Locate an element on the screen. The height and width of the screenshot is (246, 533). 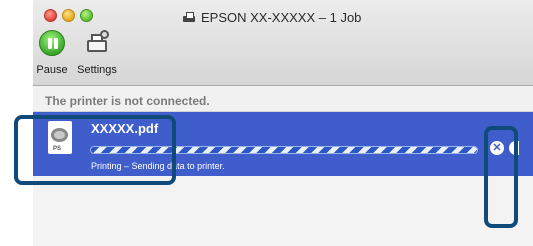
window-title: EPSON XX-XXXXX – 1 Job is located at coordinates (272, 17).